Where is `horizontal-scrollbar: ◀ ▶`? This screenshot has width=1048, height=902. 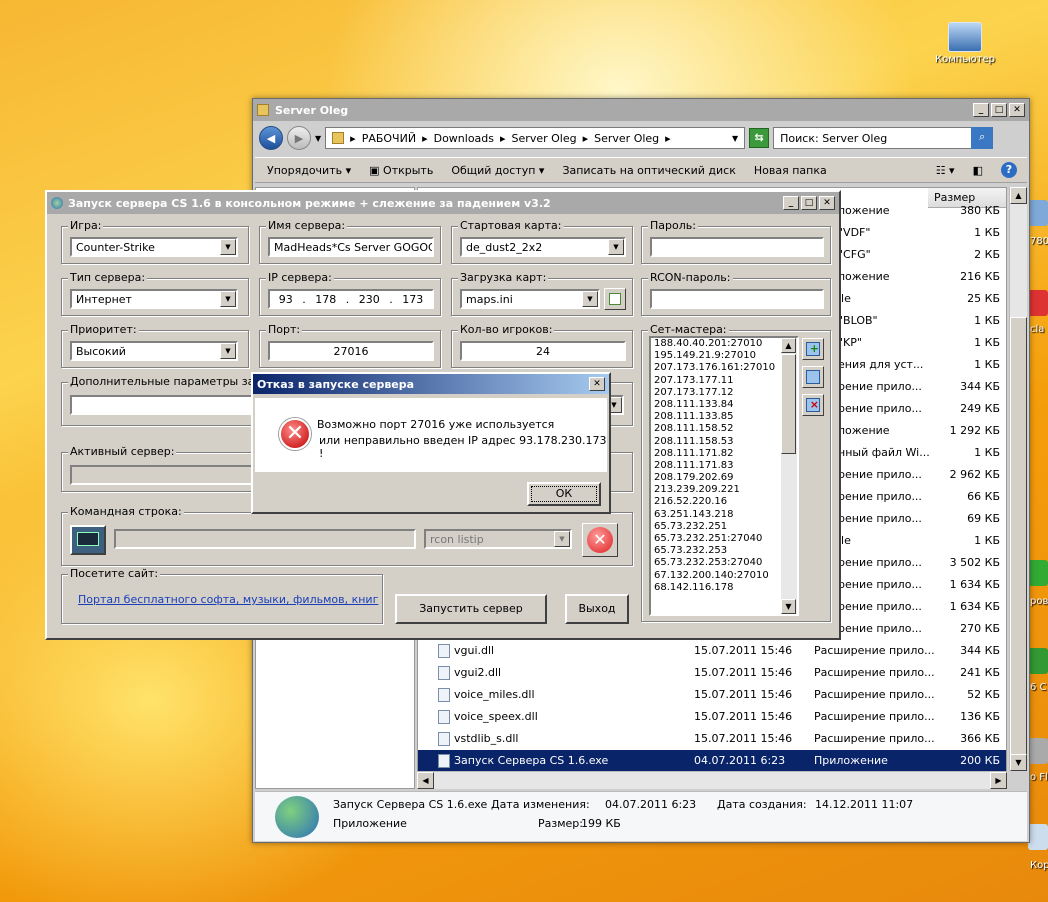
horizontal-scrollbar: ◀ ▶ is located at coordinates (712, 780).